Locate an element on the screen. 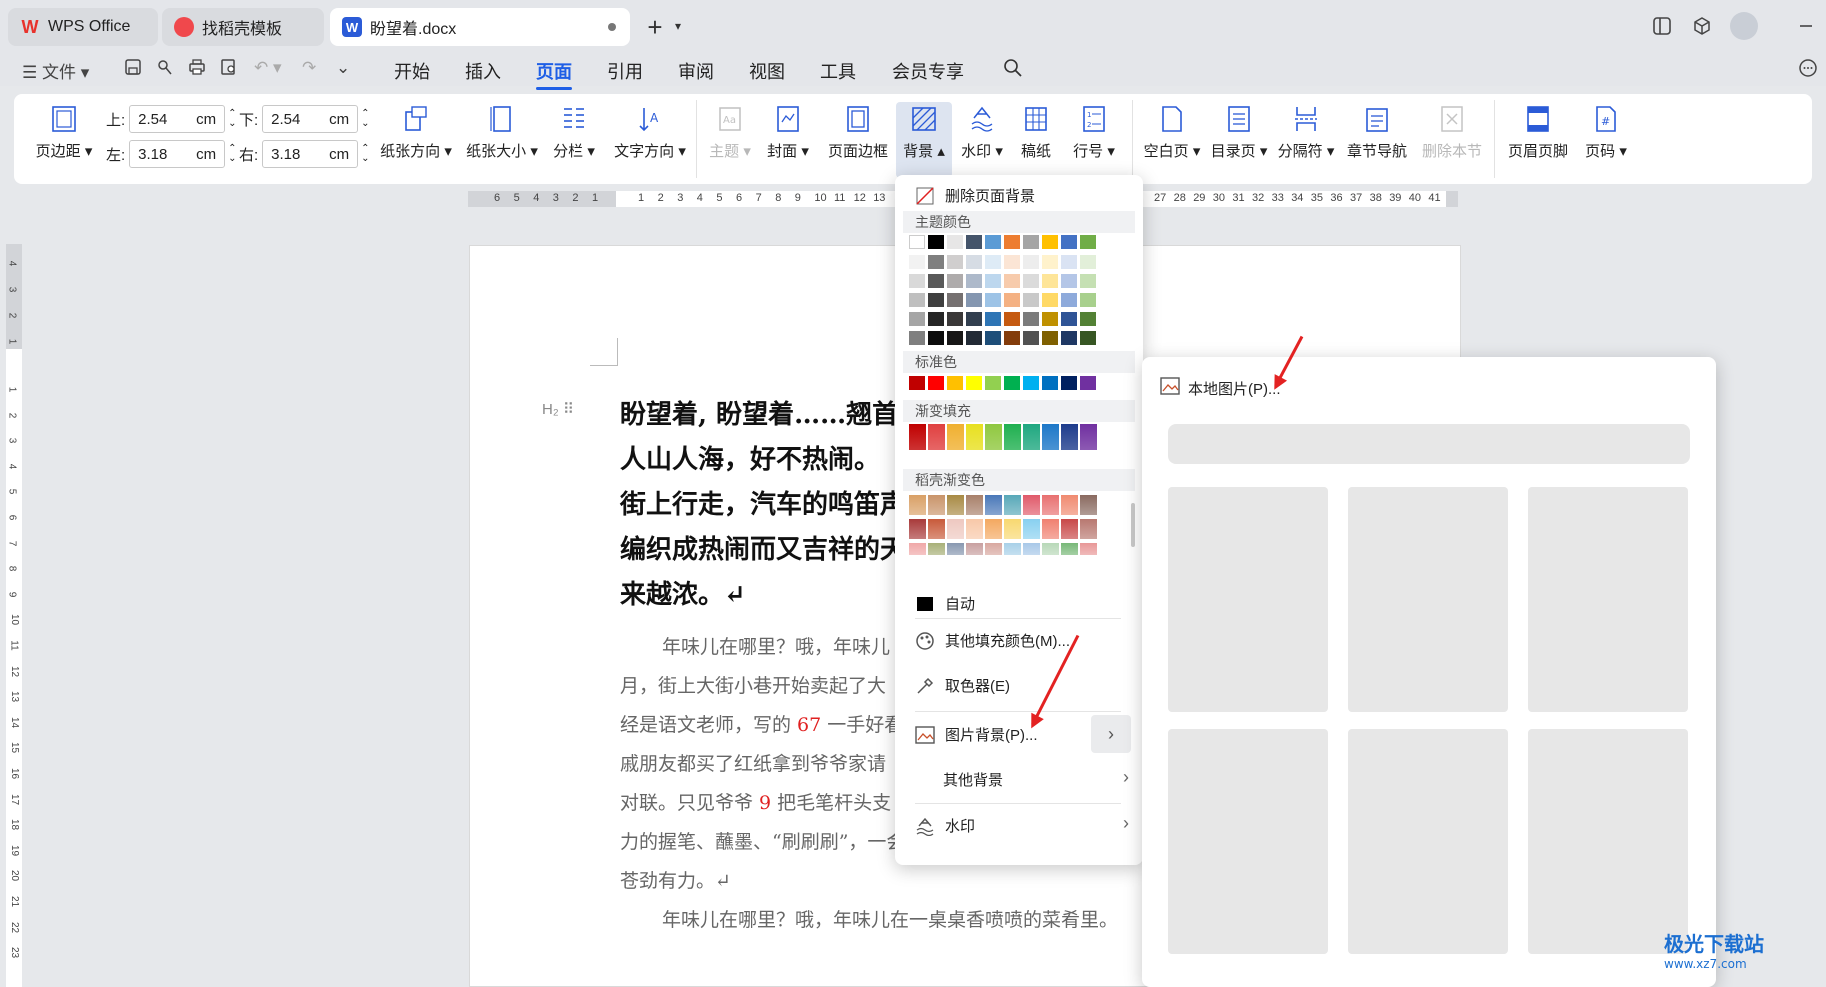  line-number-button: 12 行号 ▾ is located at coordinates (1094, 132).